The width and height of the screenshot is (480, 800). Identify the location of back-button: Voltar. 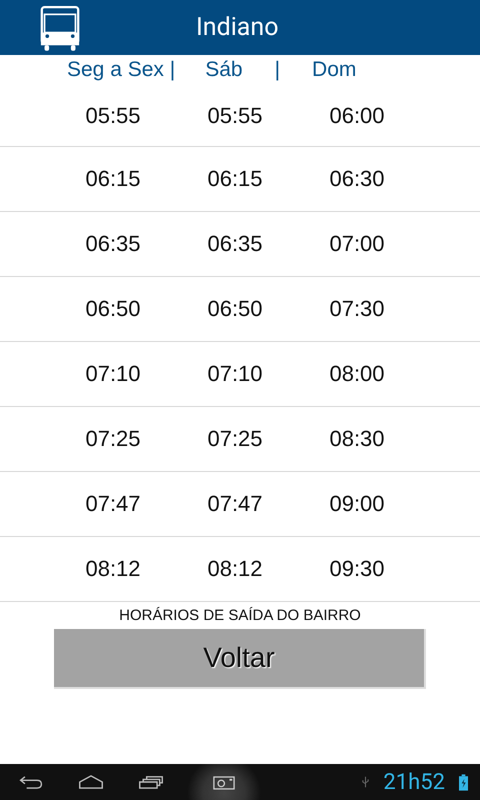
(240, 659).